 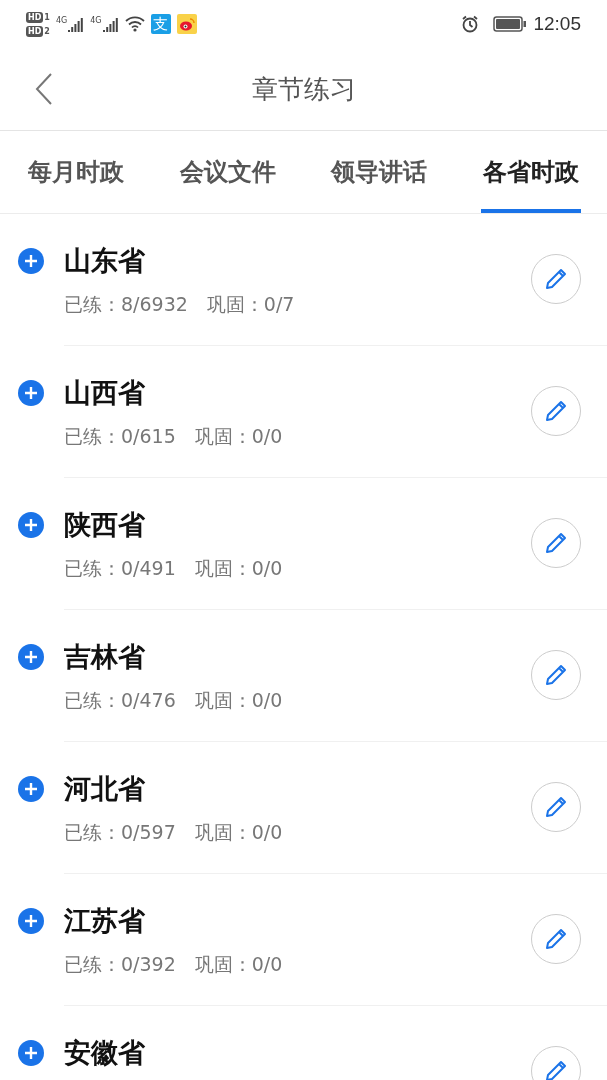 I want to click on category-tab: 各省时政, so click(x=531, y=172).